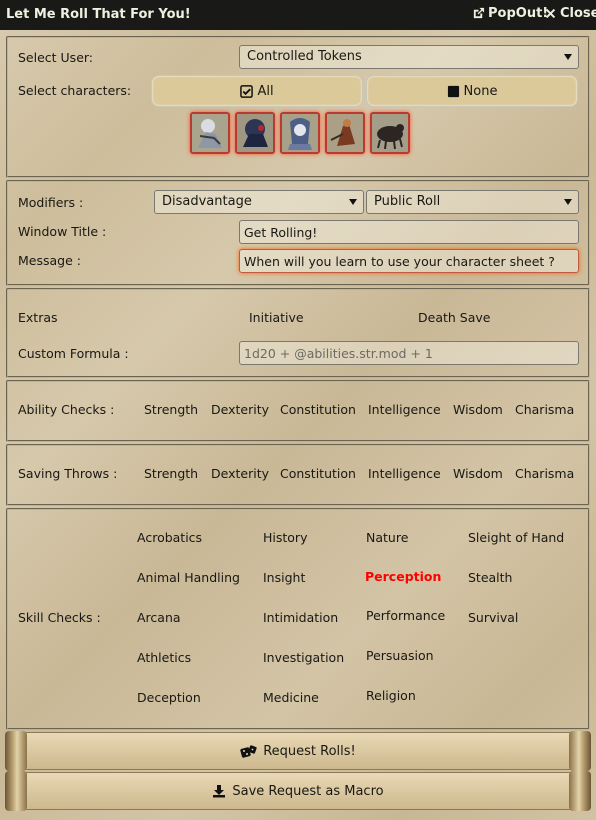  Describe the element at coordinates (480, 91) in the screenshot. I see `select-none-label: None` at that location.